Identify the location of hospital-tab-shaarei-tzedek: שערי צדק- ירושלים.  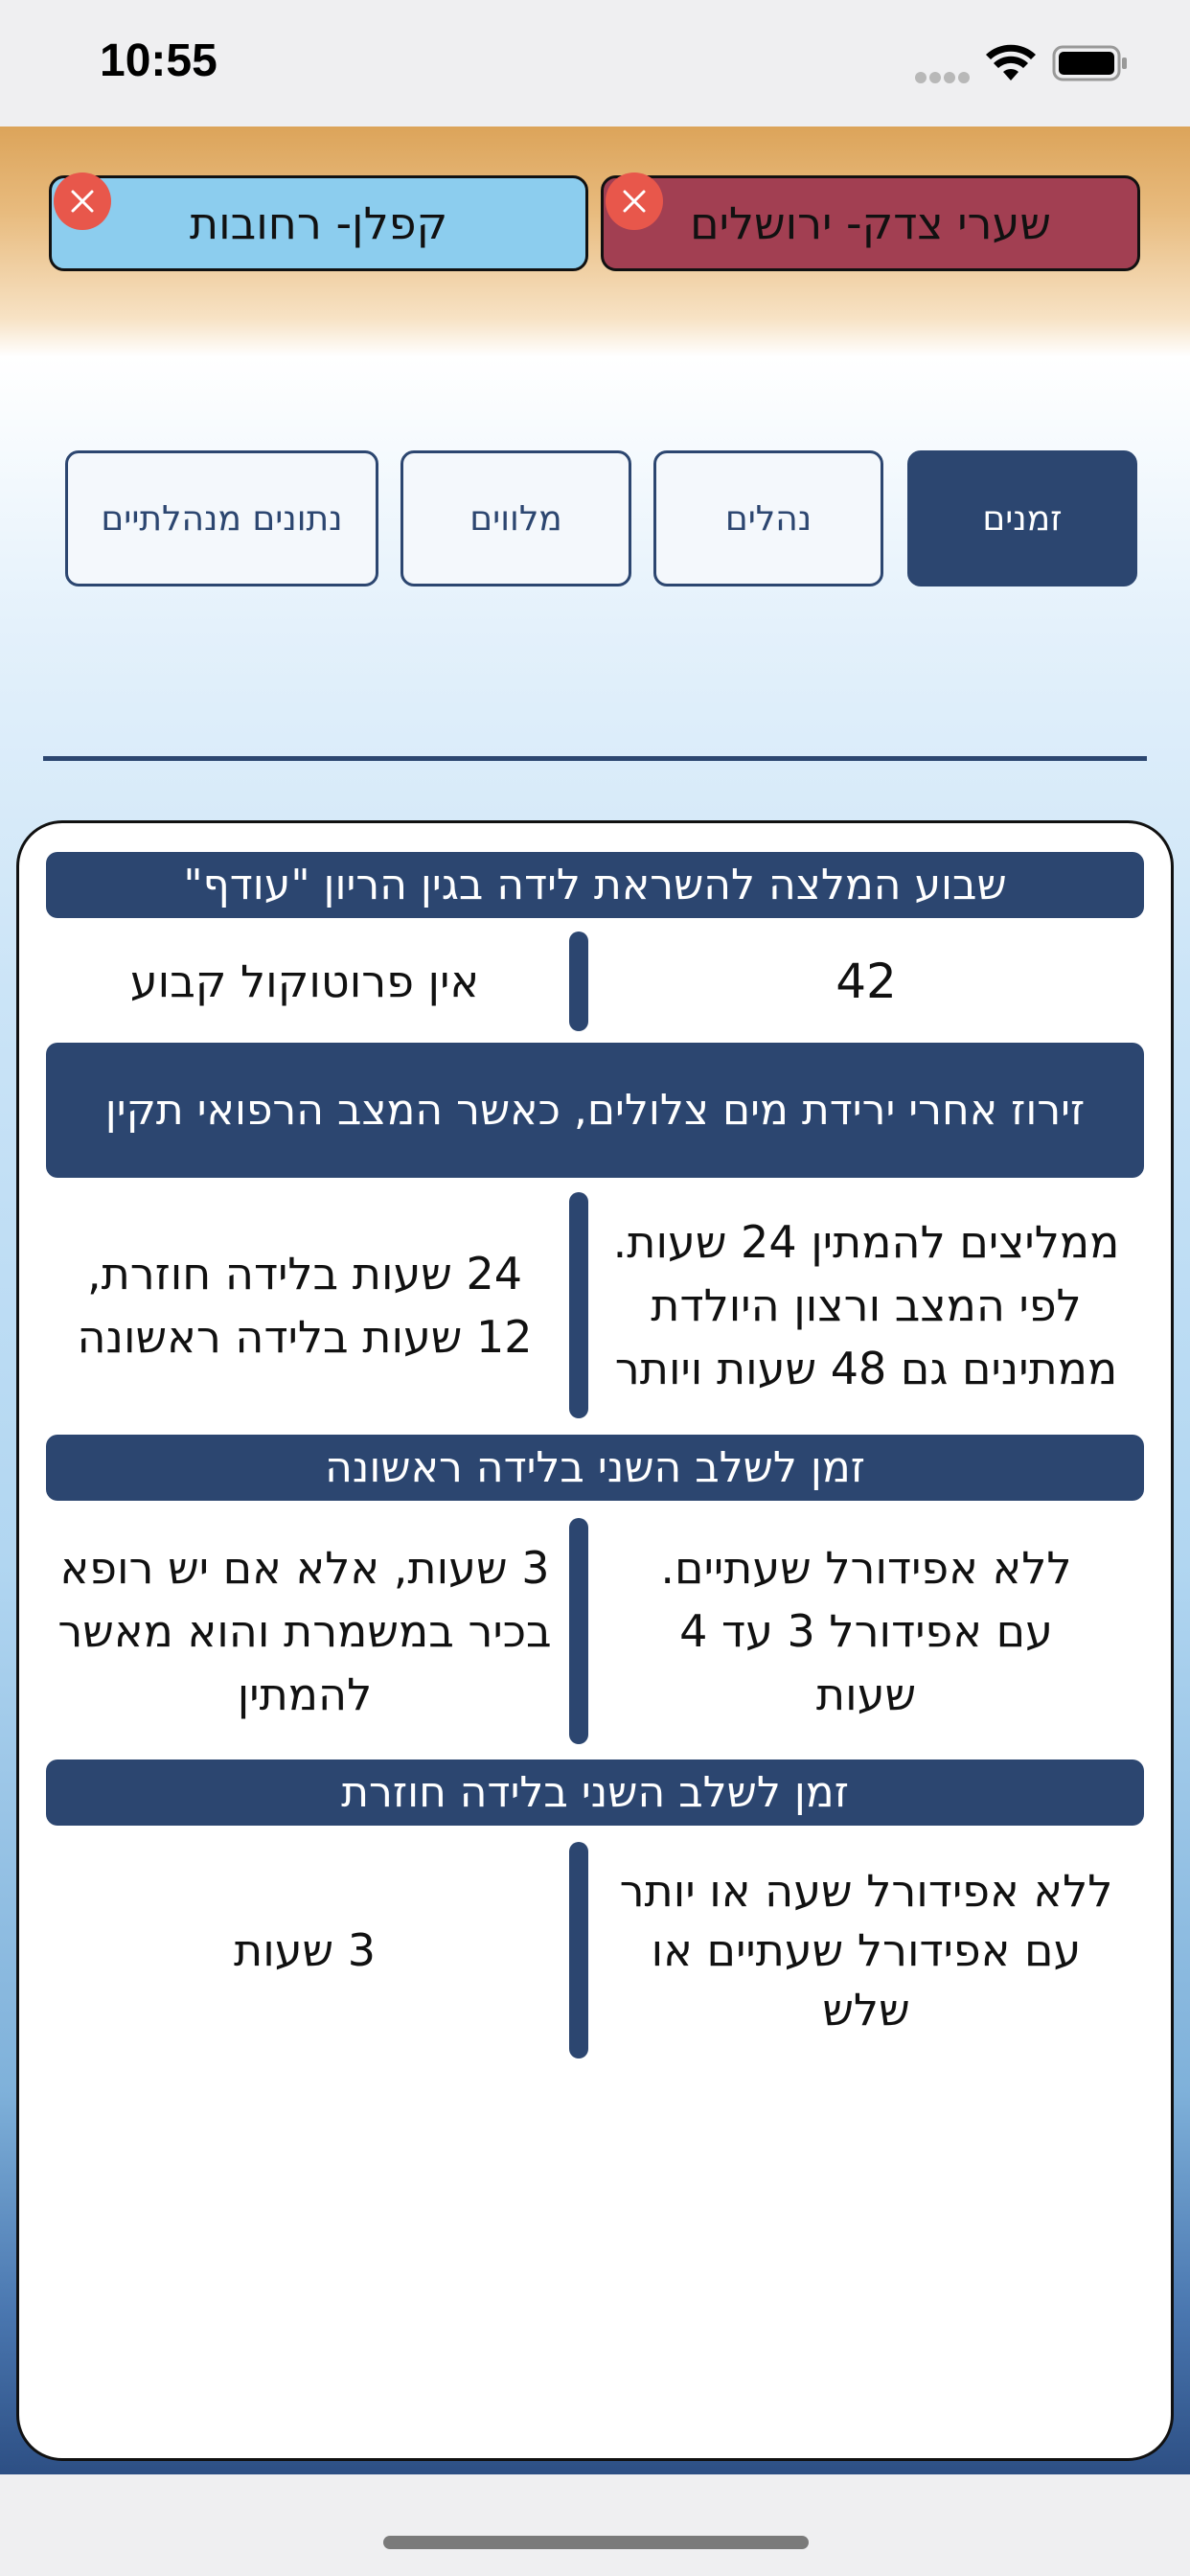
(871, 221).